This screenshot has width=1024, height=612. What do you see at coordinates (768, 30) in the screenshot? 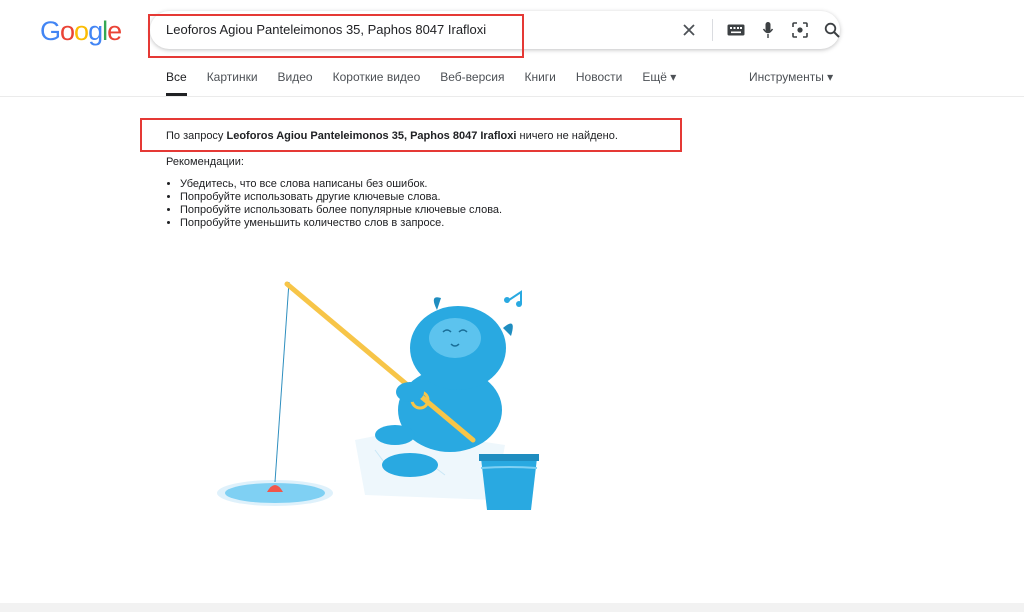
I see `microphone-icon` at bounding box center [768, 30].